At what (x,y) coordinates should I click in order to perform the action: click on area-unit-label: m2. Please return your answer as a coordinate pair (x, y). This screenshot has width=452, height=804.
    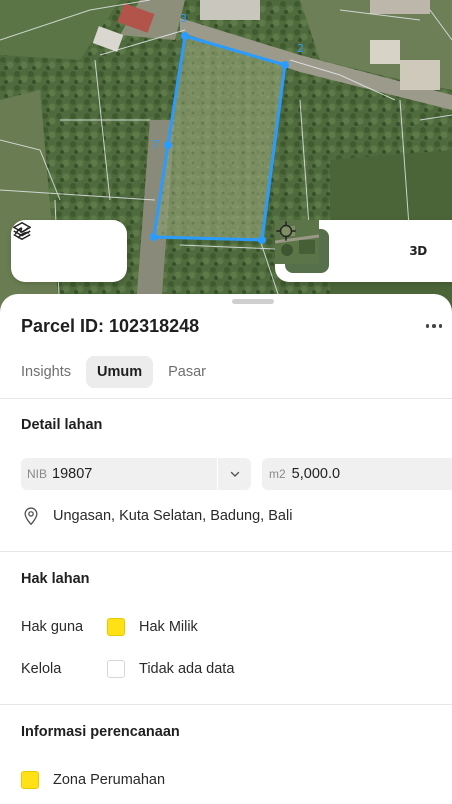
    Looking at the image, I should click on (277, 474).